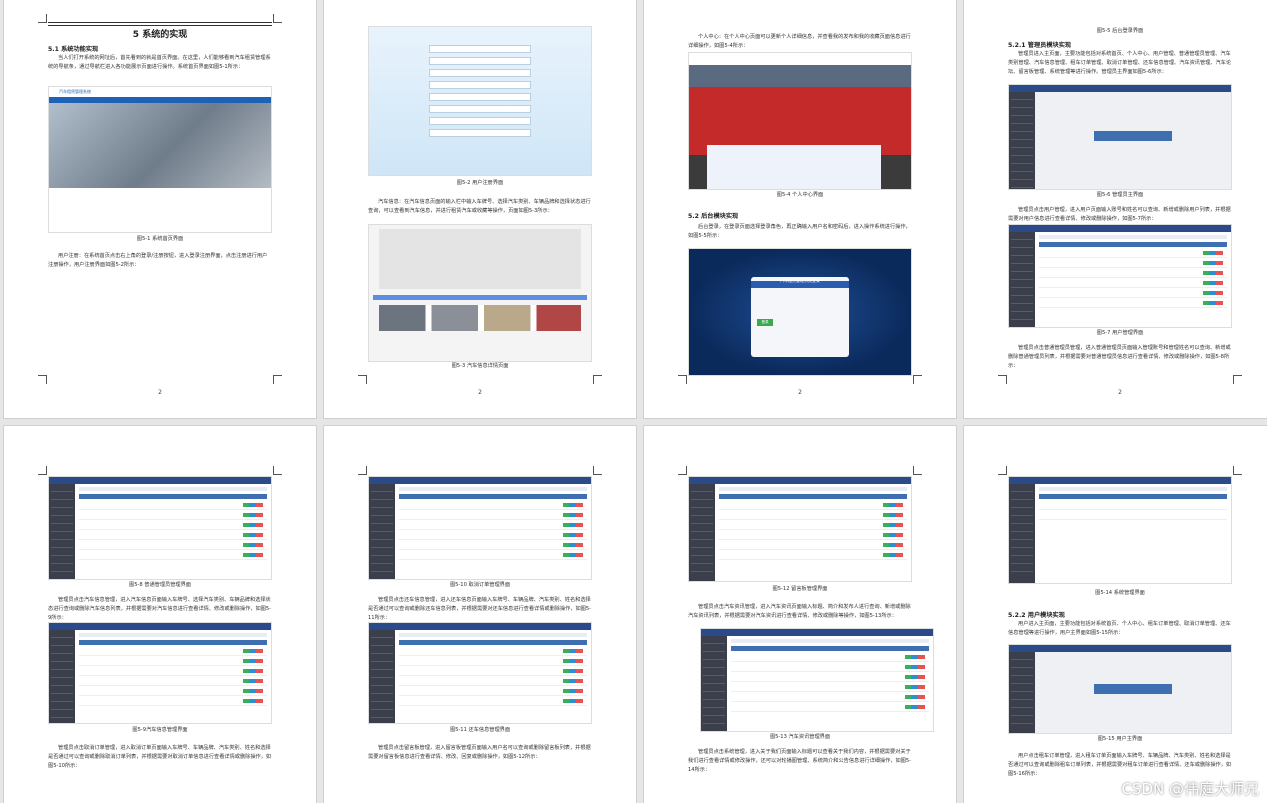 Image resolution: width=1267 pixels, height=803 pixels. Describe the element at coordinates (1040, 45) in the screenshot. I see `section-heading: 5.2.1 管理员模块实现` at that location.